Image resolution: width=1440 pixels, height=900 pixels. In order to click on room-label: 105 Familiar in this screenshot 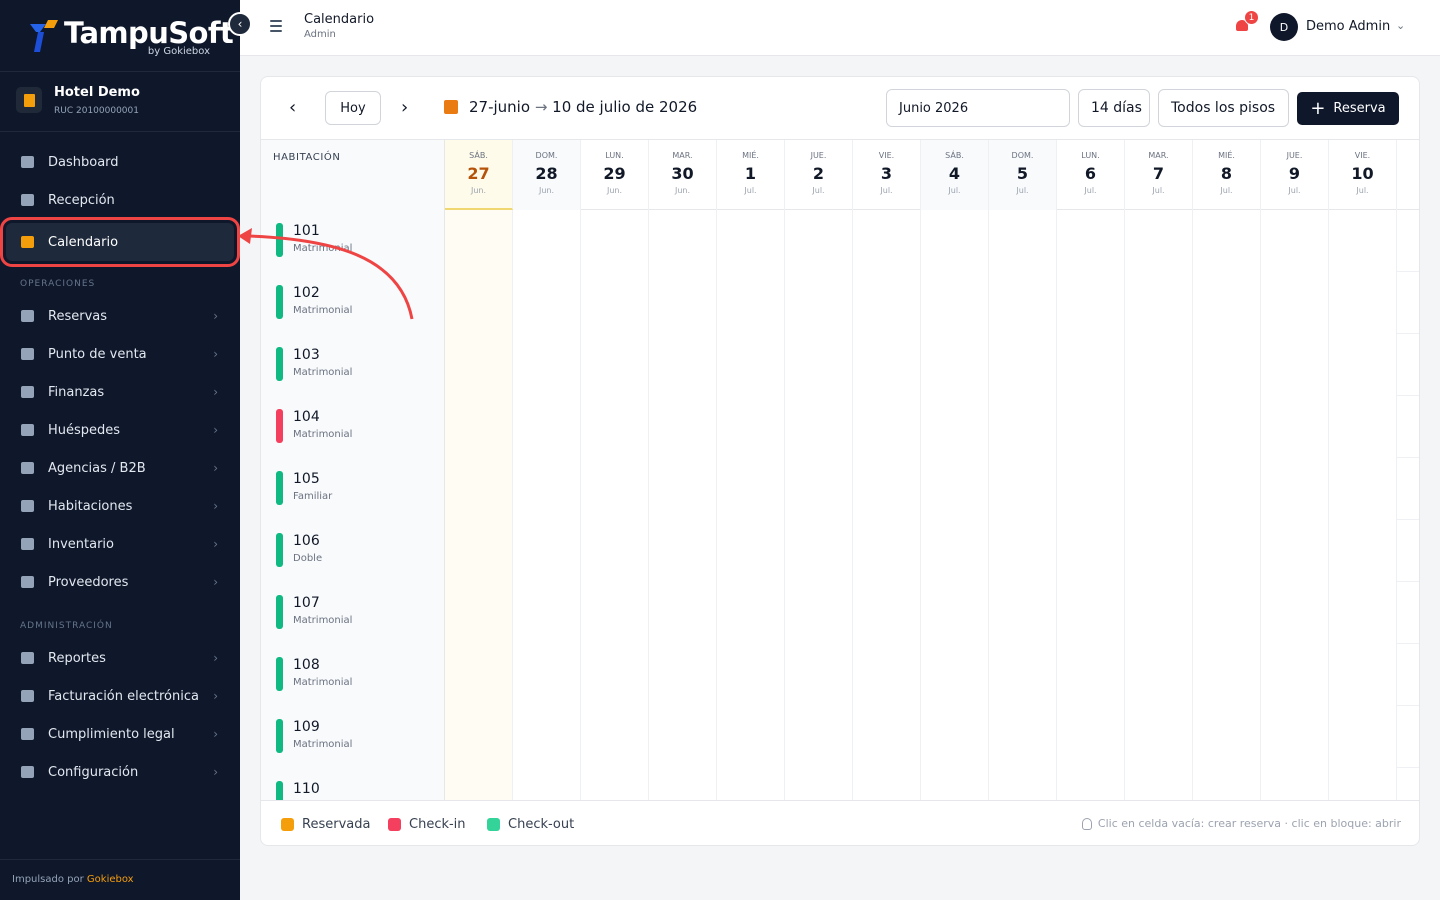, I will do `click(353, 489)`.